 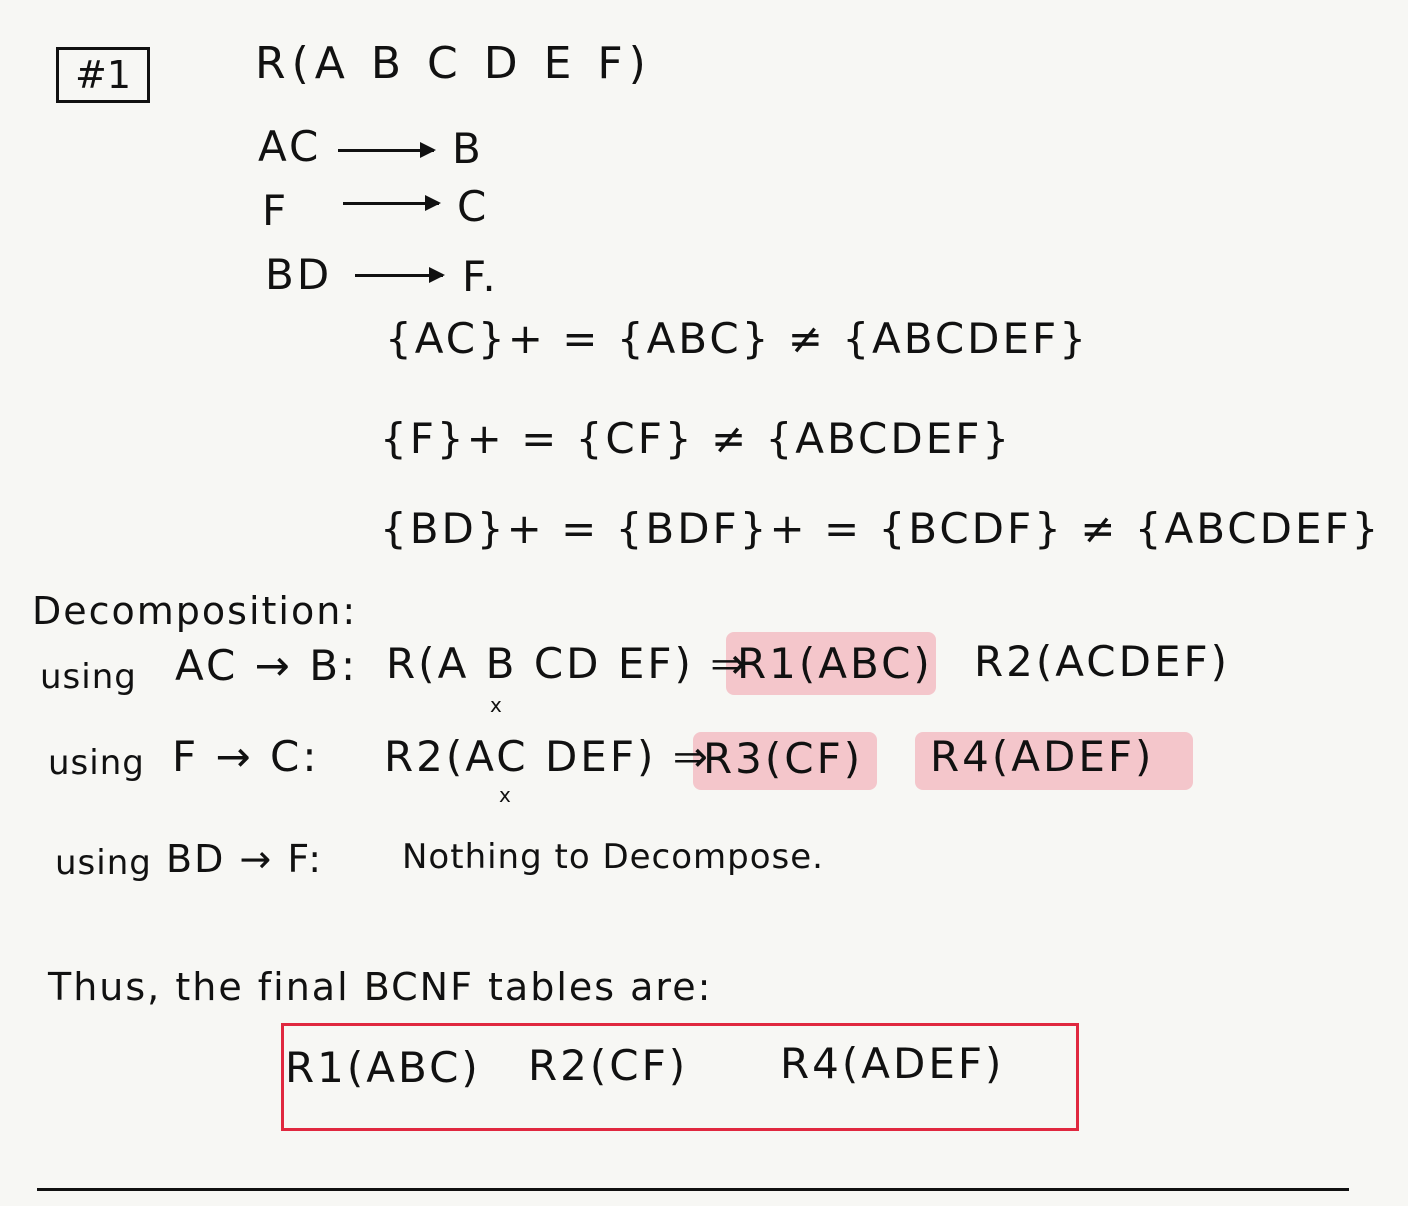 What do you see at coordinates (383, 1067) in the screenshot?
I see `final-table-r1: R1(ABC)` at bounding box center [383, 1067].